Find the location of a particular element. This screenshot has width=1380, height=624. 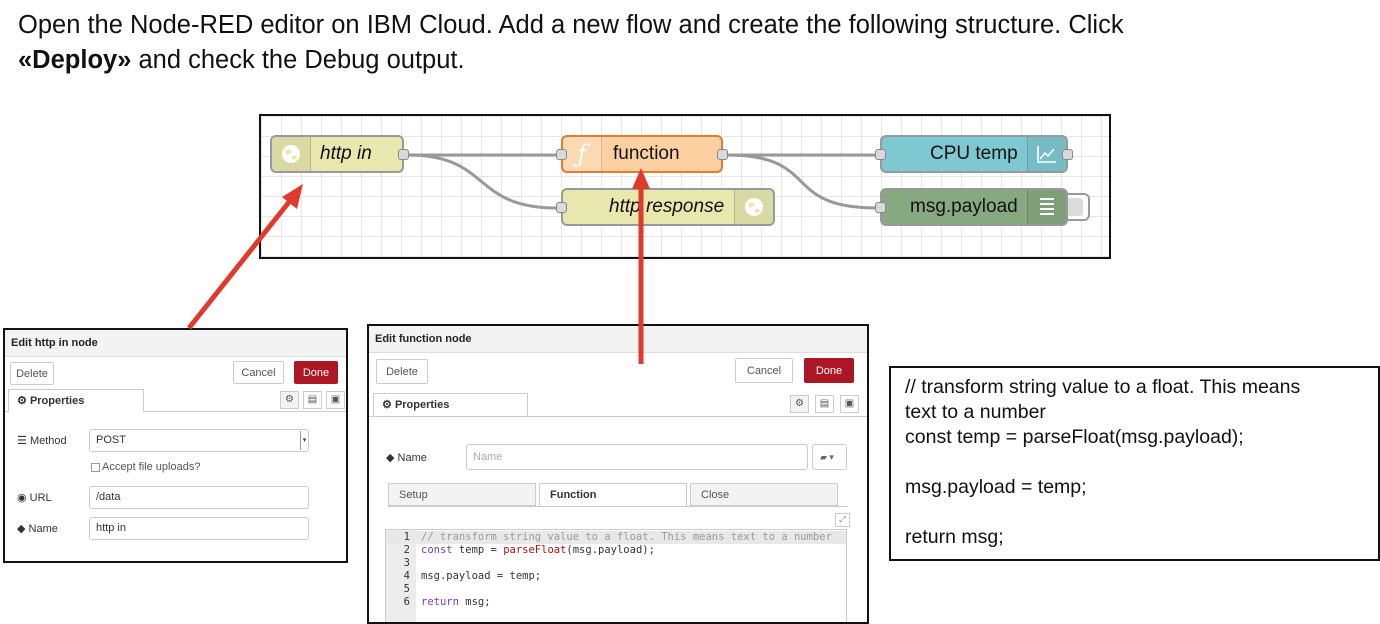

code-snippet-line: text to a number is located at coordinates (975, 412).